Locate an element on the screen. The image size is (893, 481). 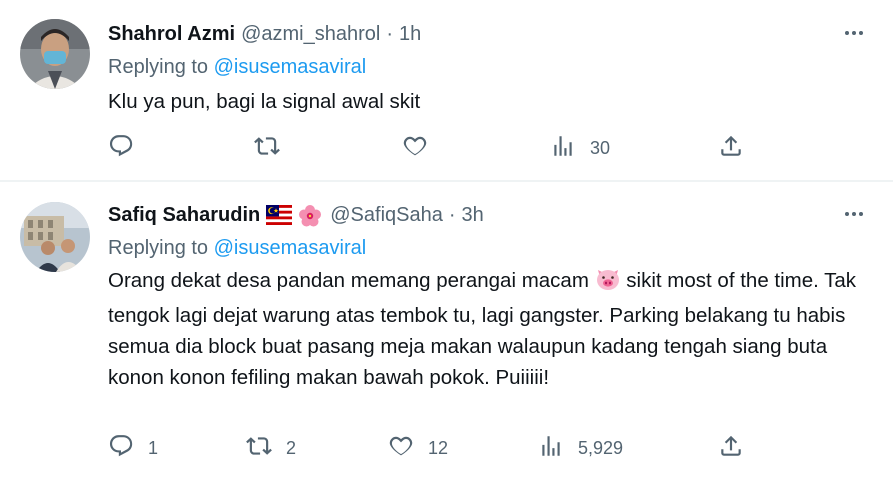
reply-button: 1 is located at coordinates (133, 448).